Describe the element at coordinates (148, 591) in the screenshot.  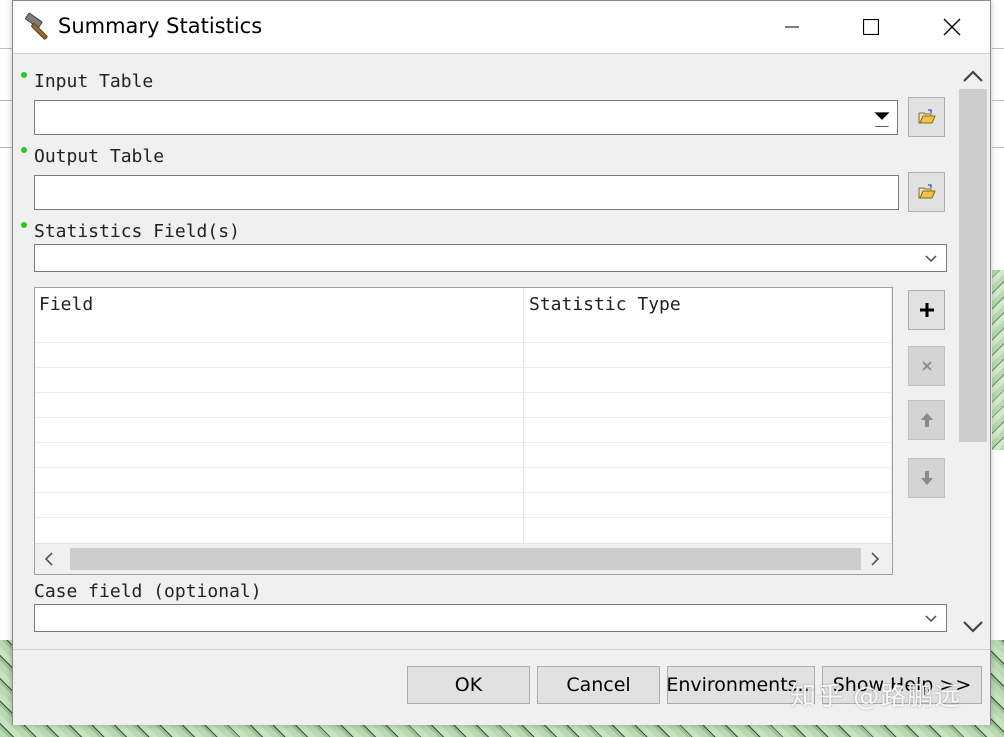
I see `case-field-label: Case field (optional)` at that location.